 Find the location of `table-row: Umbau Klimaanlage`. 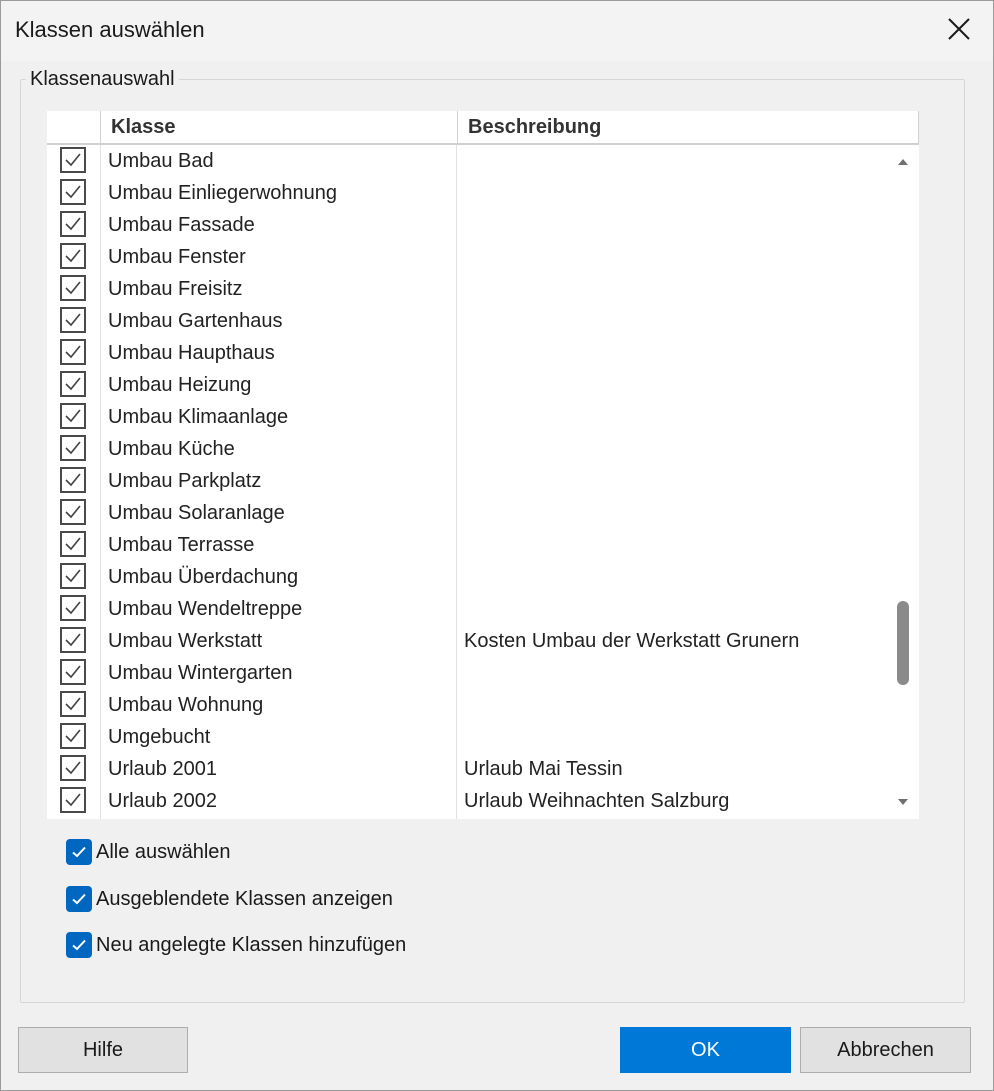

table-row: Umbau Klimaanlage is located at coordinates (467, 417).